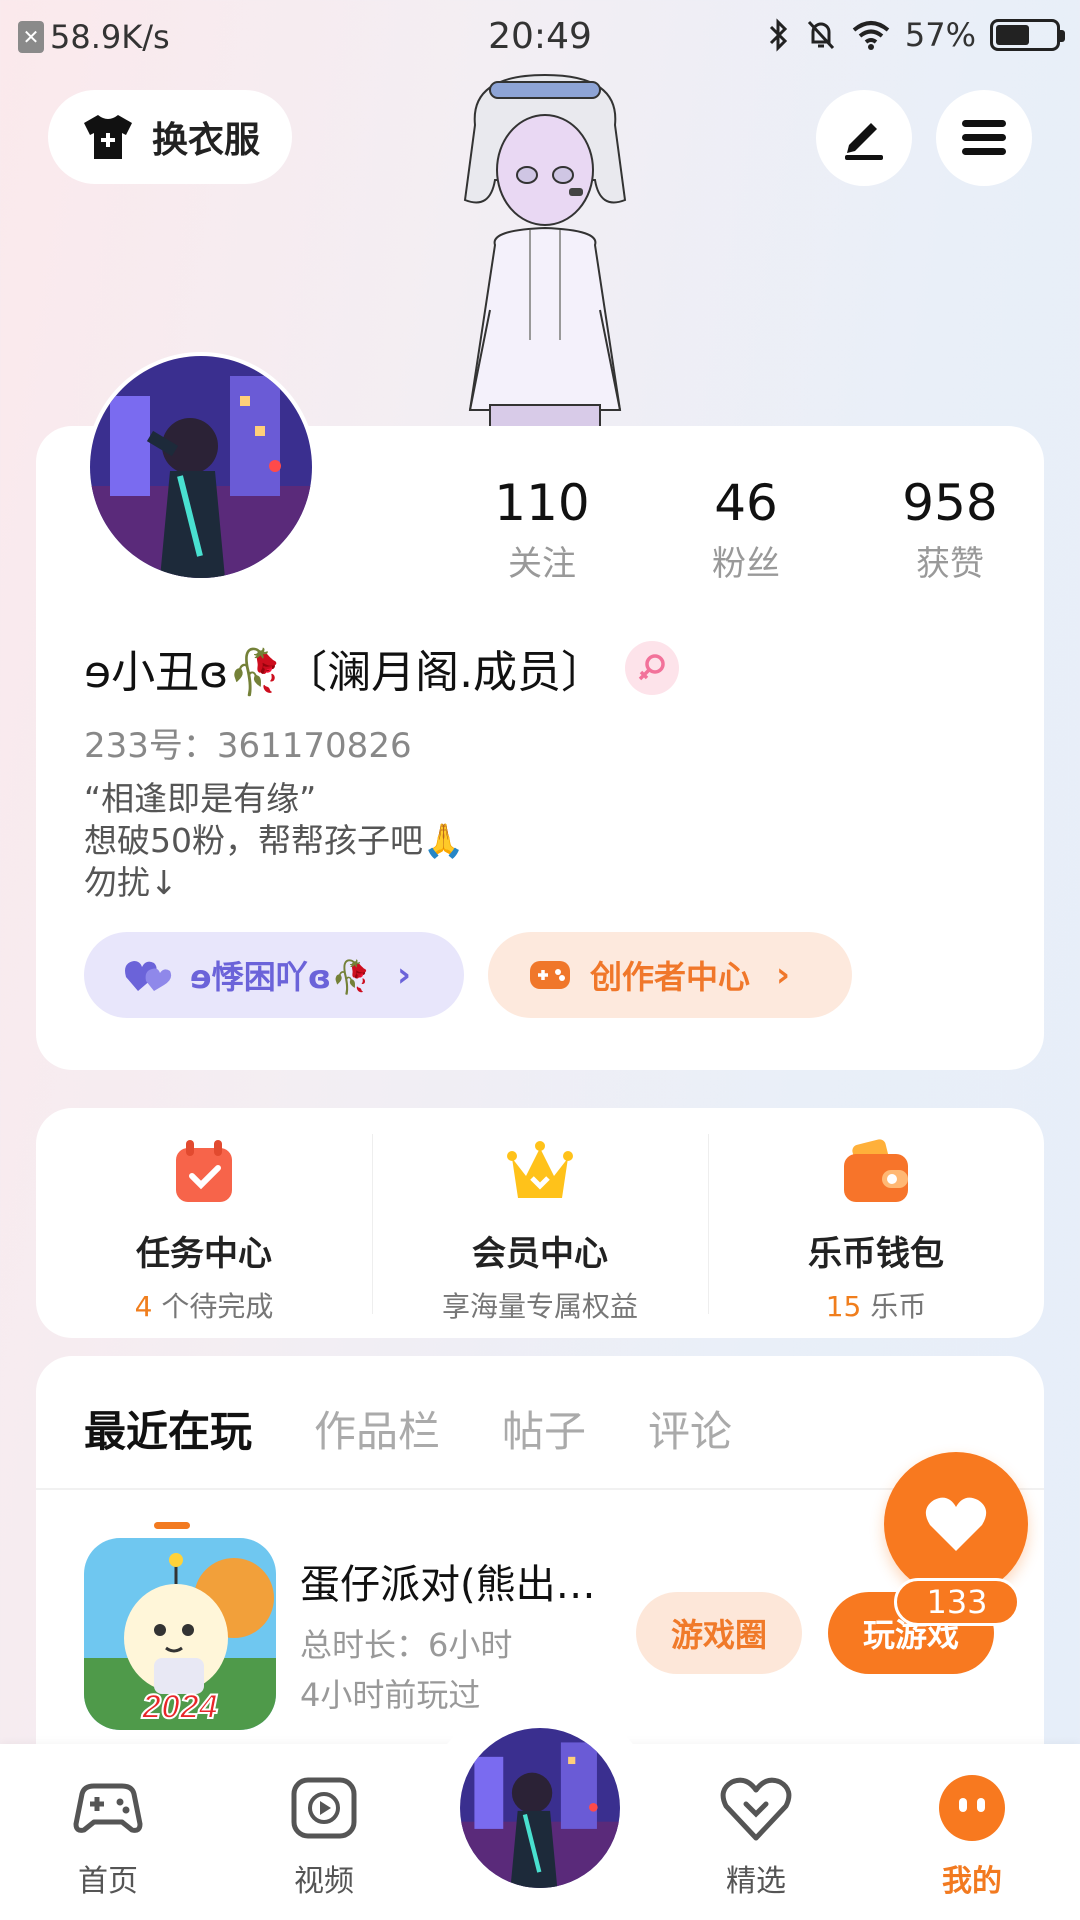 This screenshot has width=1080, height=1920. What do you see at coordinates (719, 1633) in the screenshot?
I see `game-circle-button: 游戏圈` at bounding box center [719, 1633].